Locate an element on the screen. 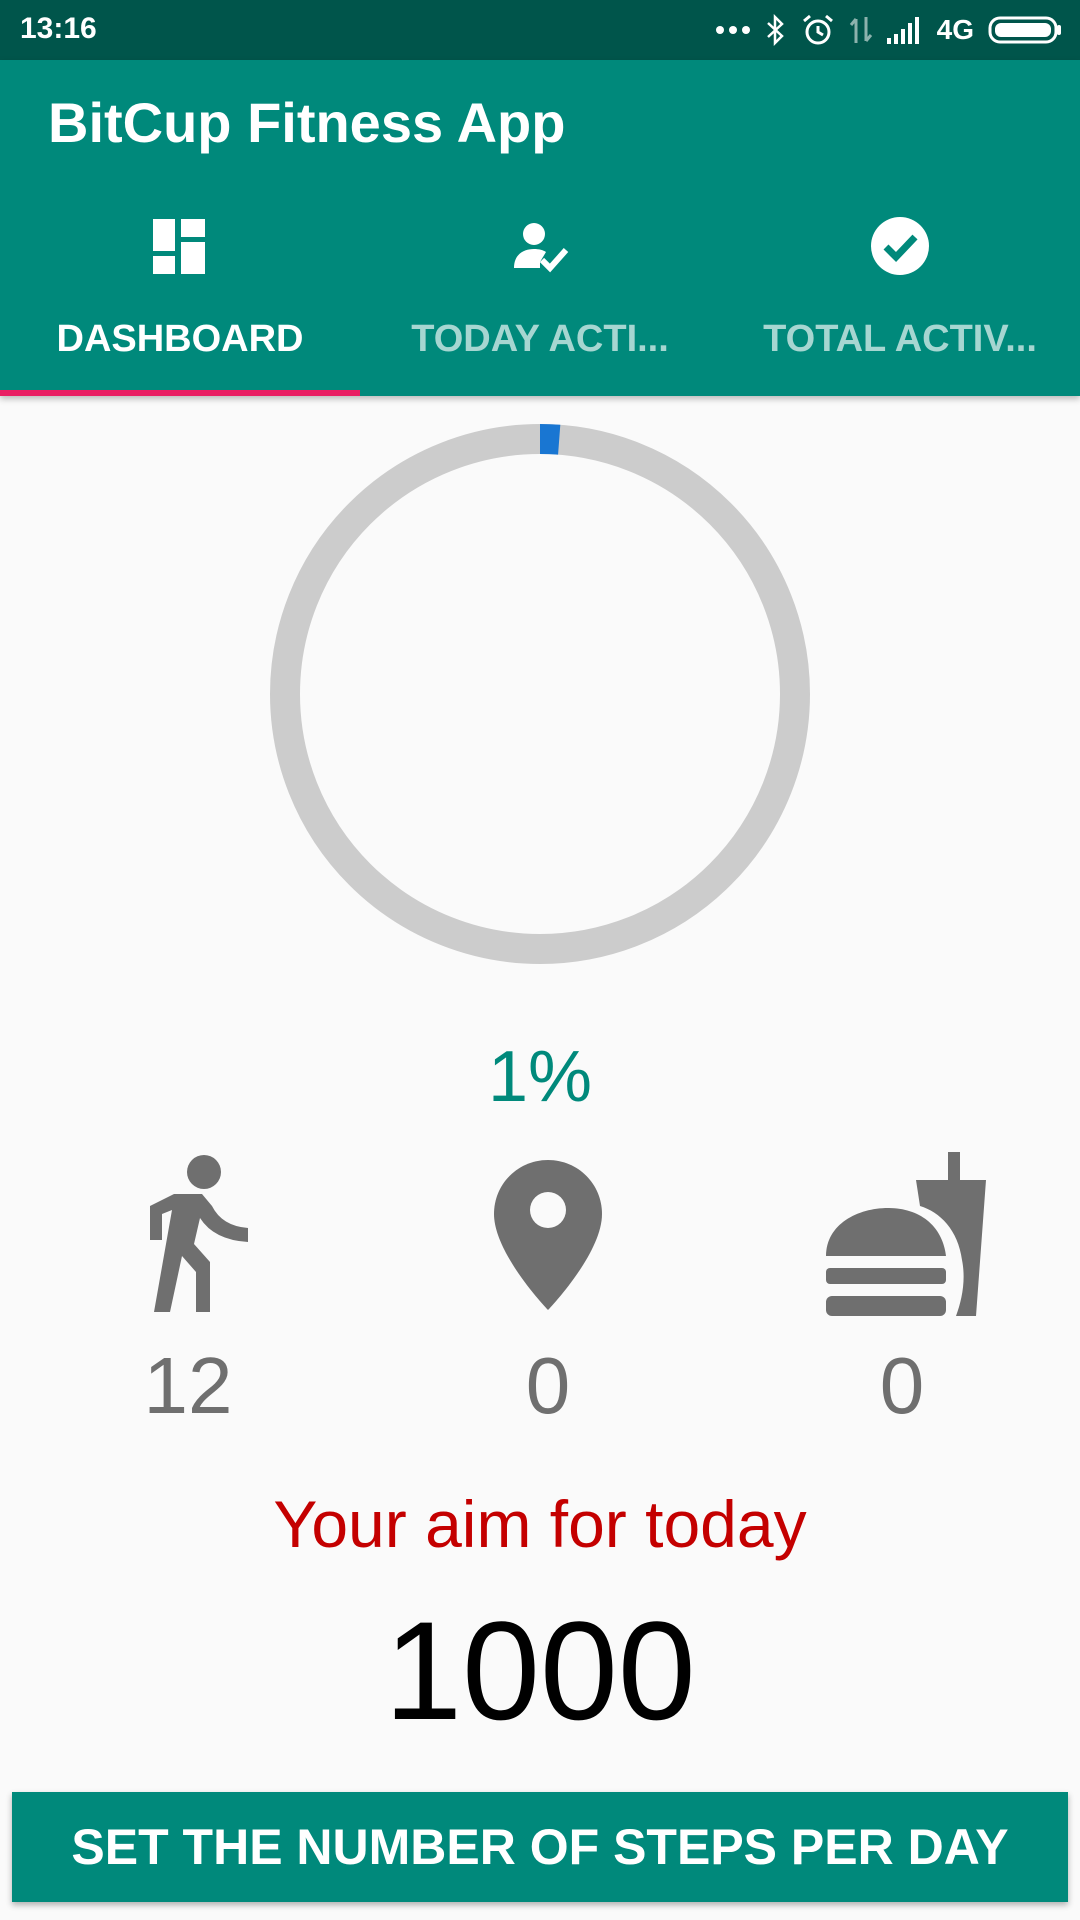  distance-stat: 0 is located at coordinates (548, 1290).